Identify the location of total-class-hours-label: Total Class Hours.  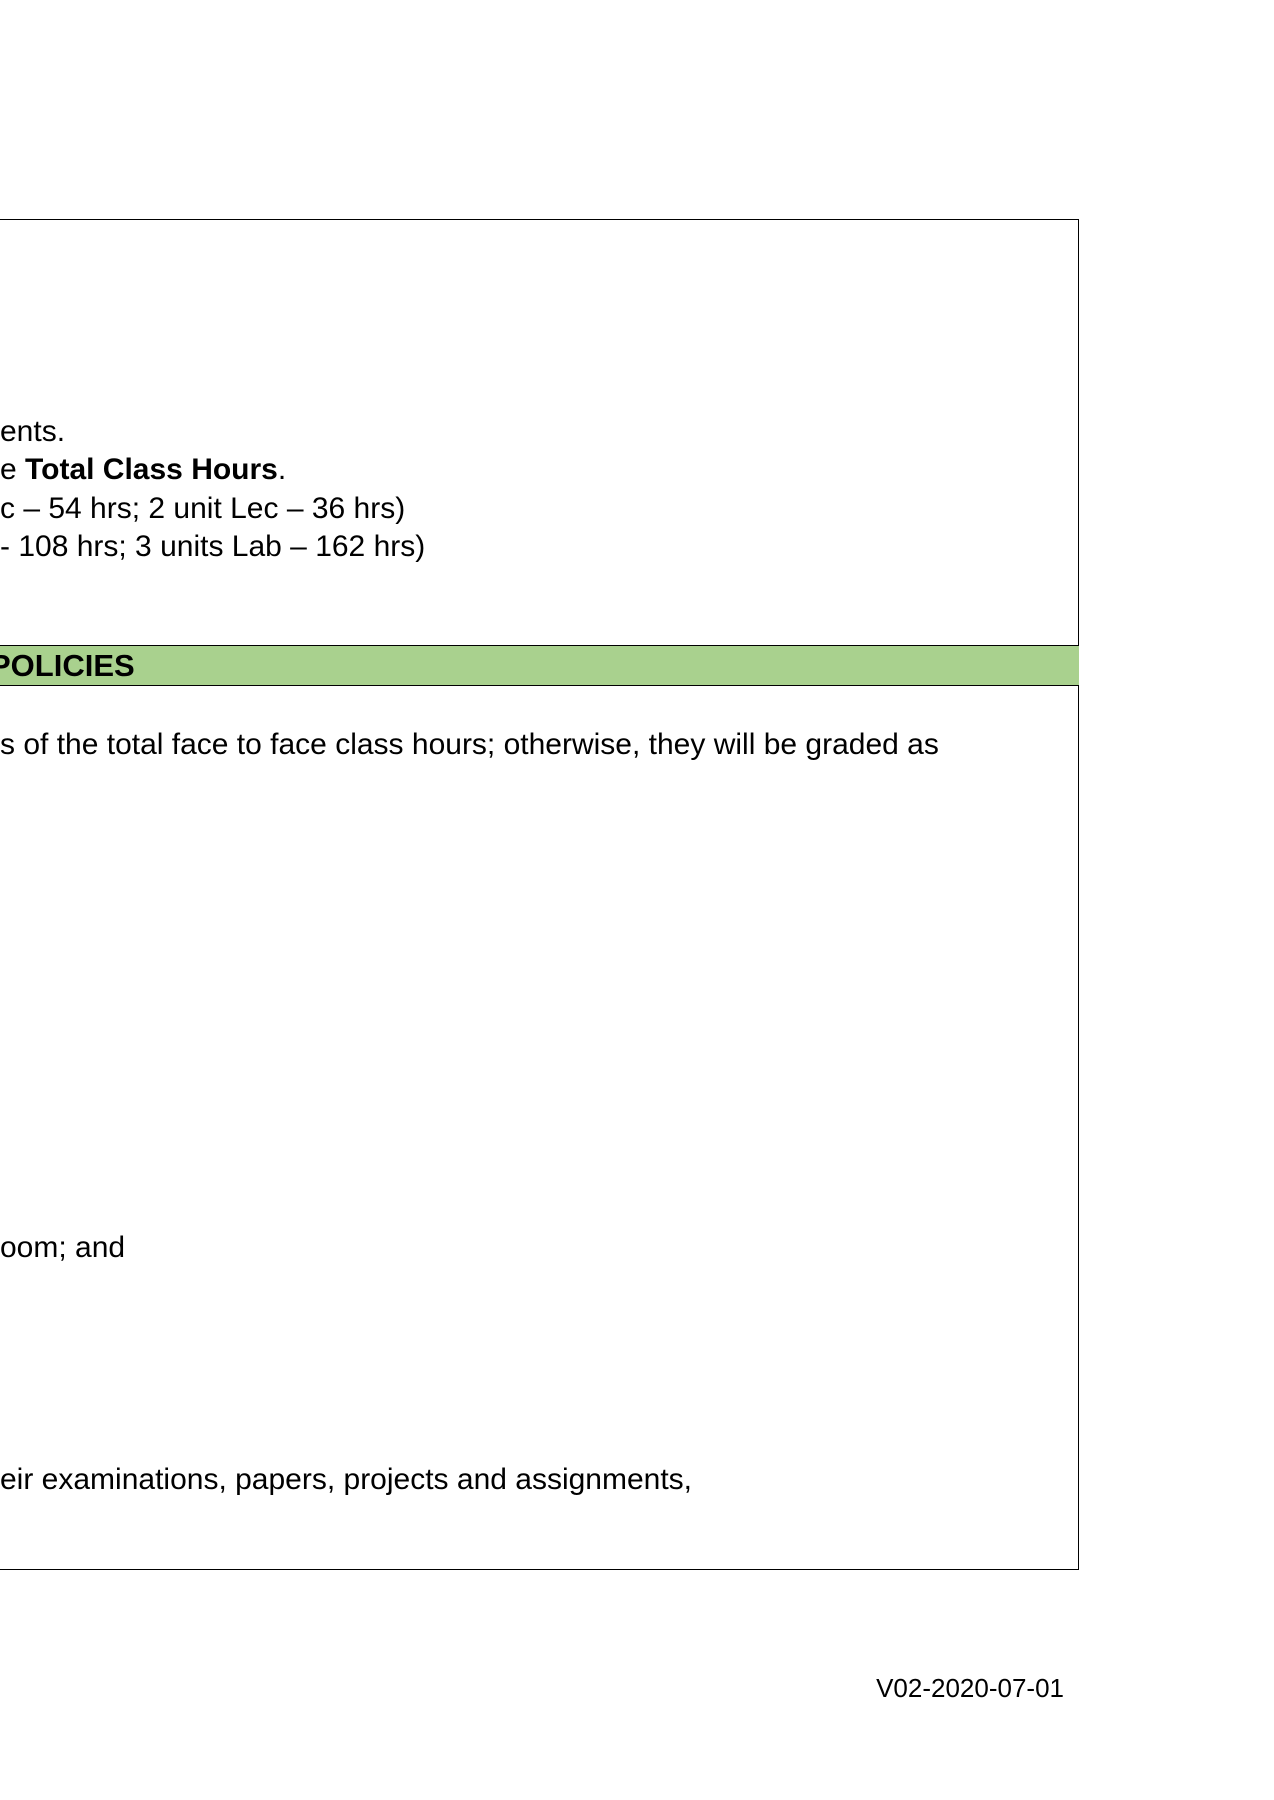
(151, 469).